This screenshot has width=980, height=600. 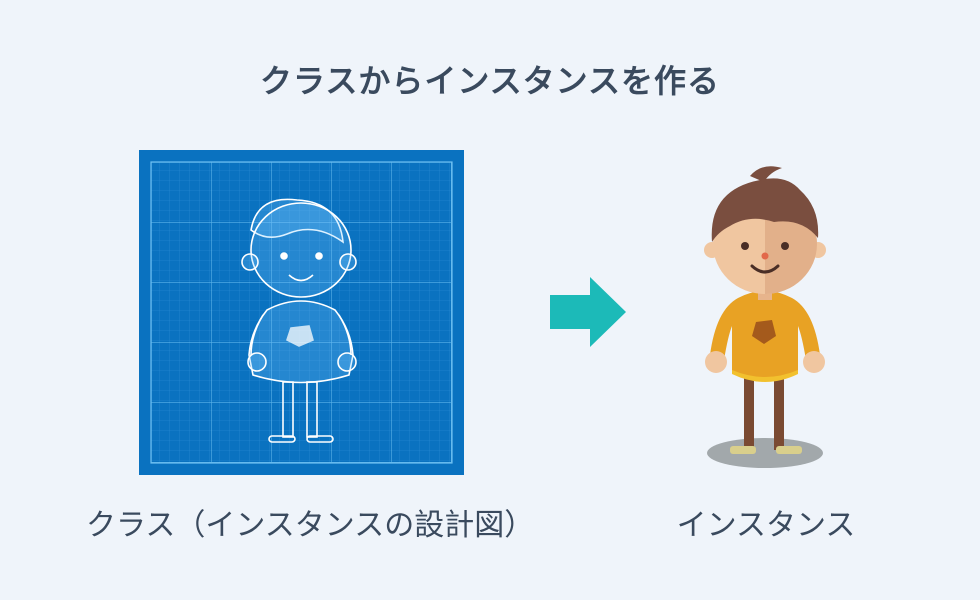 What do you see at coordinates (490, 81) in the screenshot?
I see `diagram-title: クラスからインスタンスを作る` at bounding box center [490, 81].